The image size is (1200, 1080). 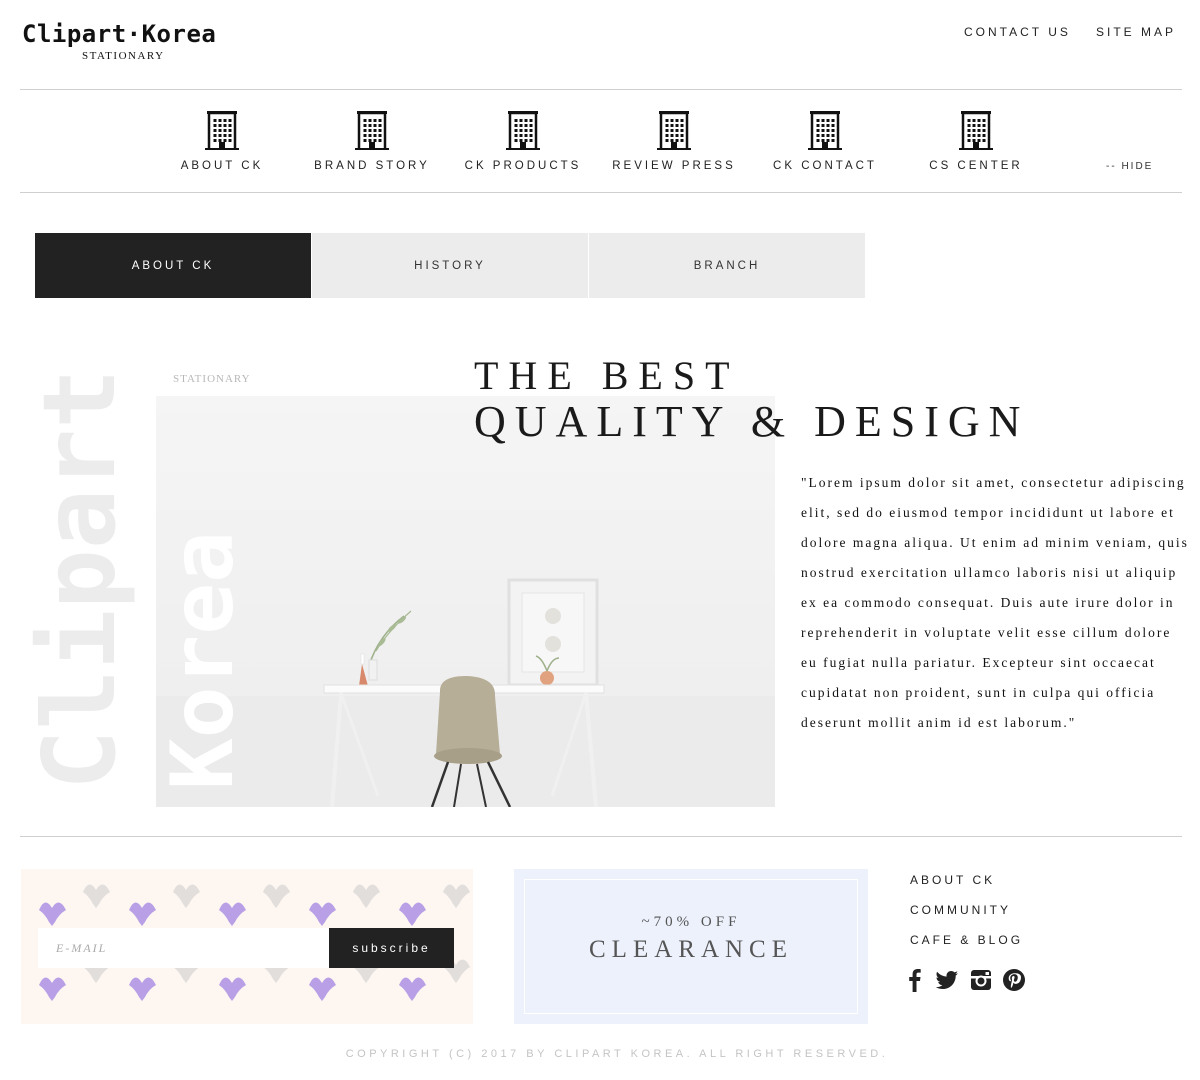 I want to click on nav-label: CK PRODUCTS, so click(x=523, y=166).